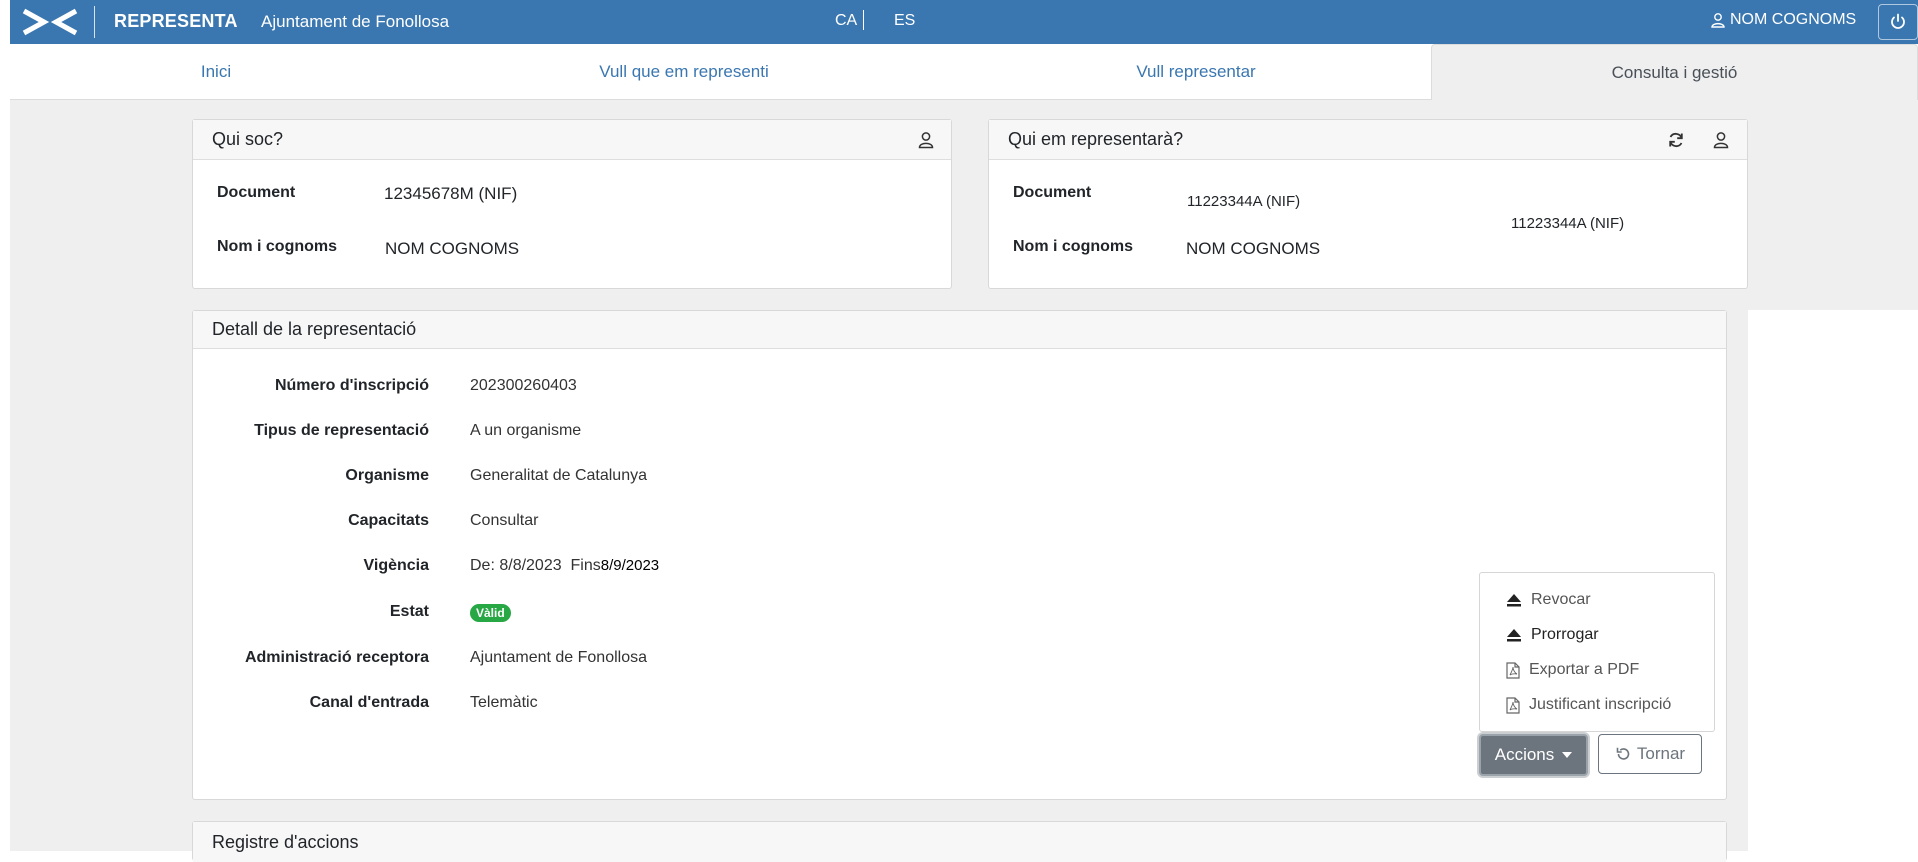 This screenshot has width=1918, height=862. Describe the element at coordinates (1650, 754) in the screenshot. I see `tornar-button: Tornar` at that location.